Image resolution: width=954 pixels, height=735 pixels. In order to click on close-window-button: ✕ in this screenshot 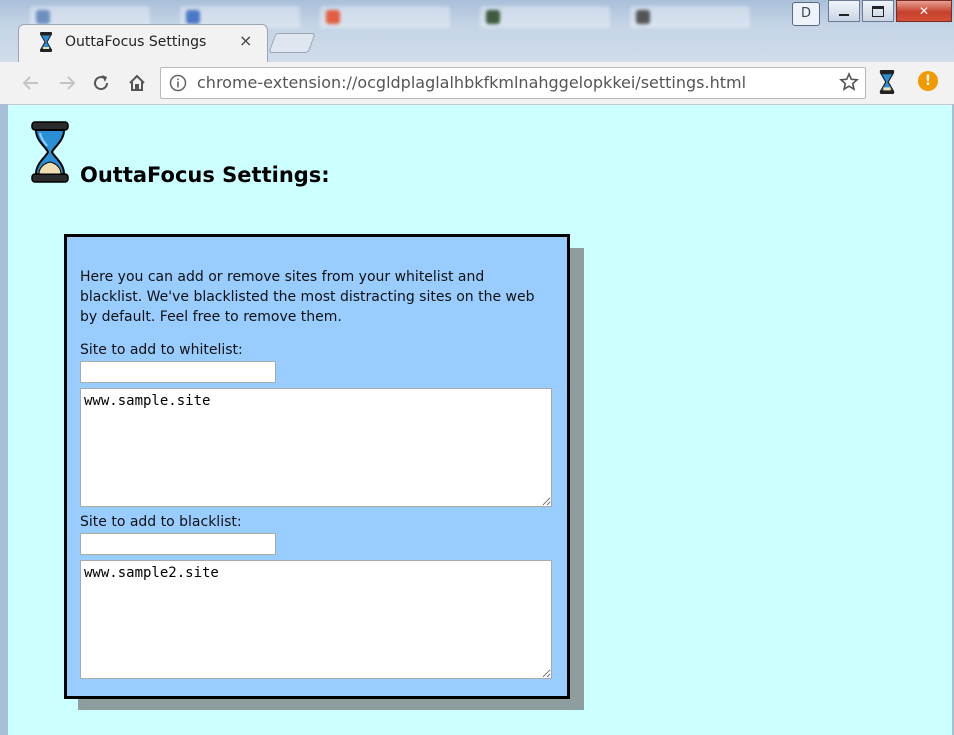, I will do `click(924, 11)`.